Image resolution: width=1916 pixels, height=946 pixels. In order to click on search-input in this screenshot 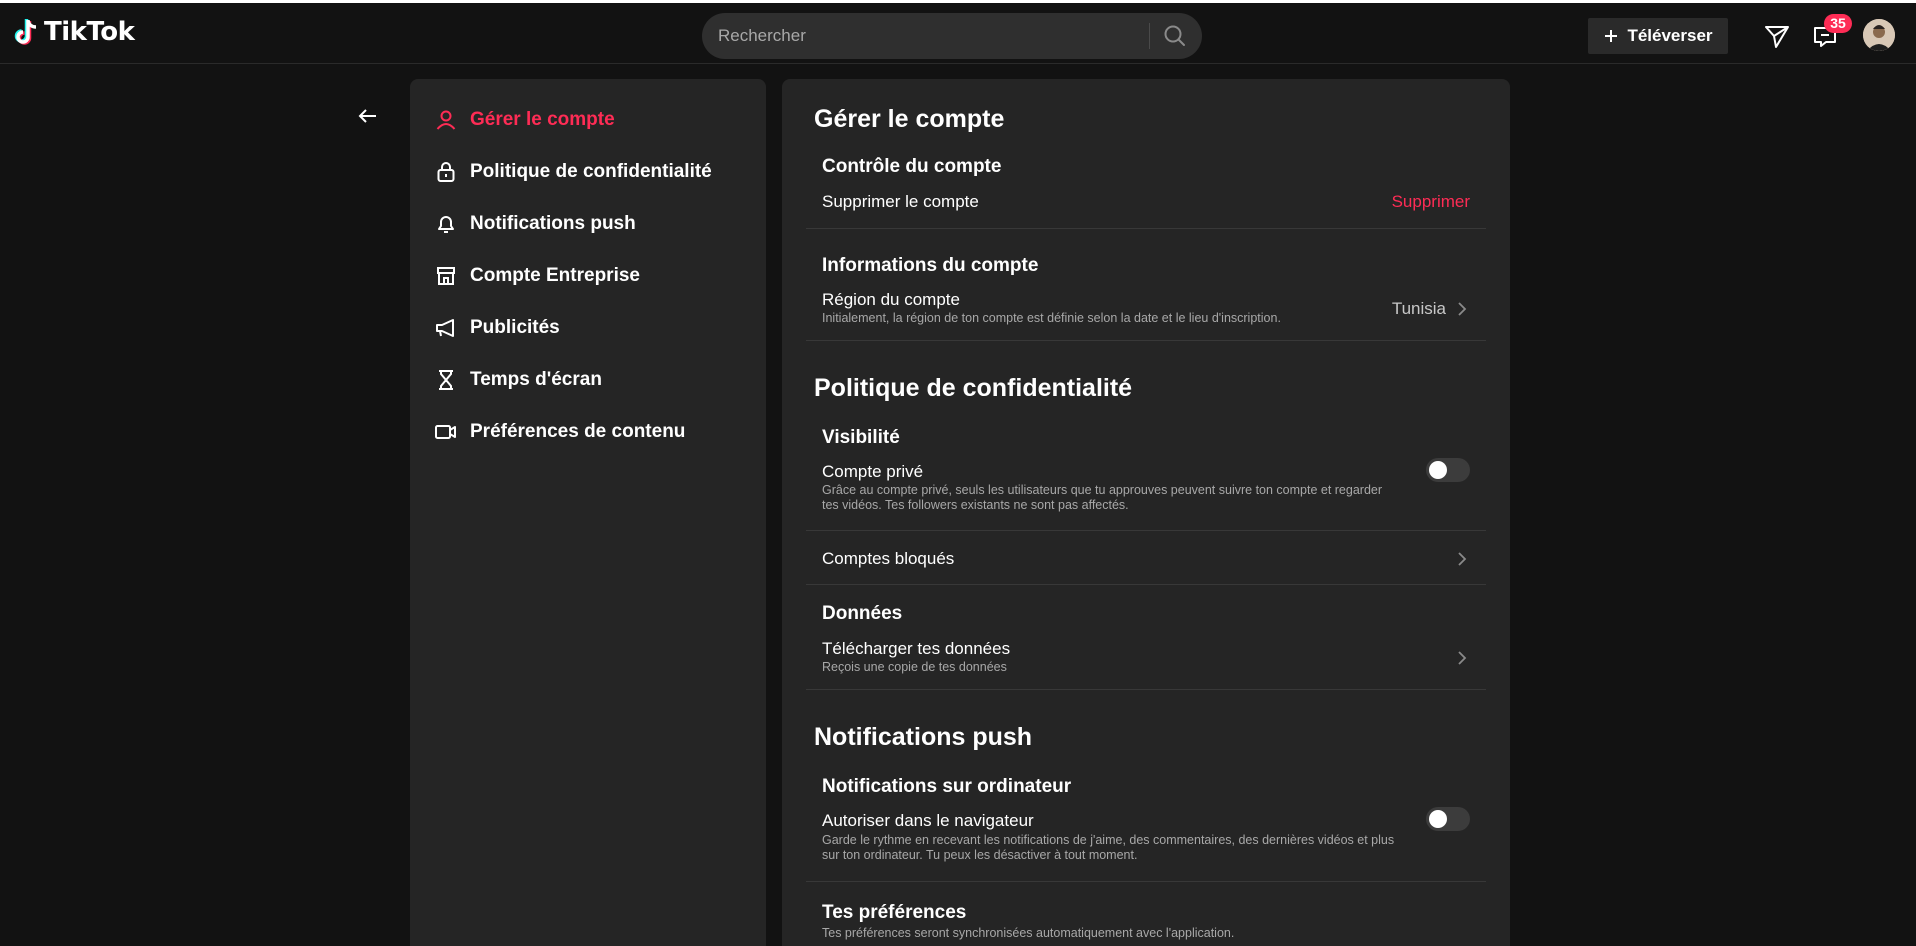, I will do `click(928, 36)`.